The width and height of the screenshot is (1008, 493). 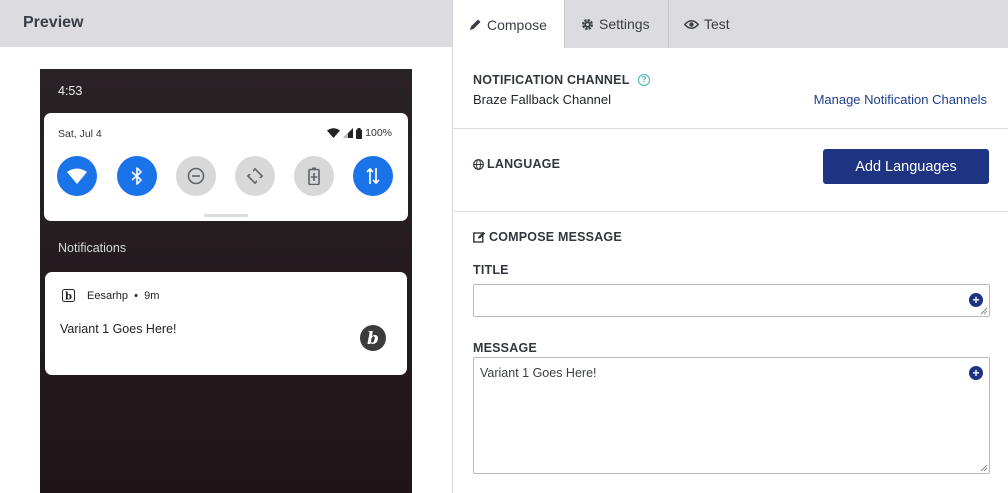 I want to click on title-input: +, so click(x=731, y=300).